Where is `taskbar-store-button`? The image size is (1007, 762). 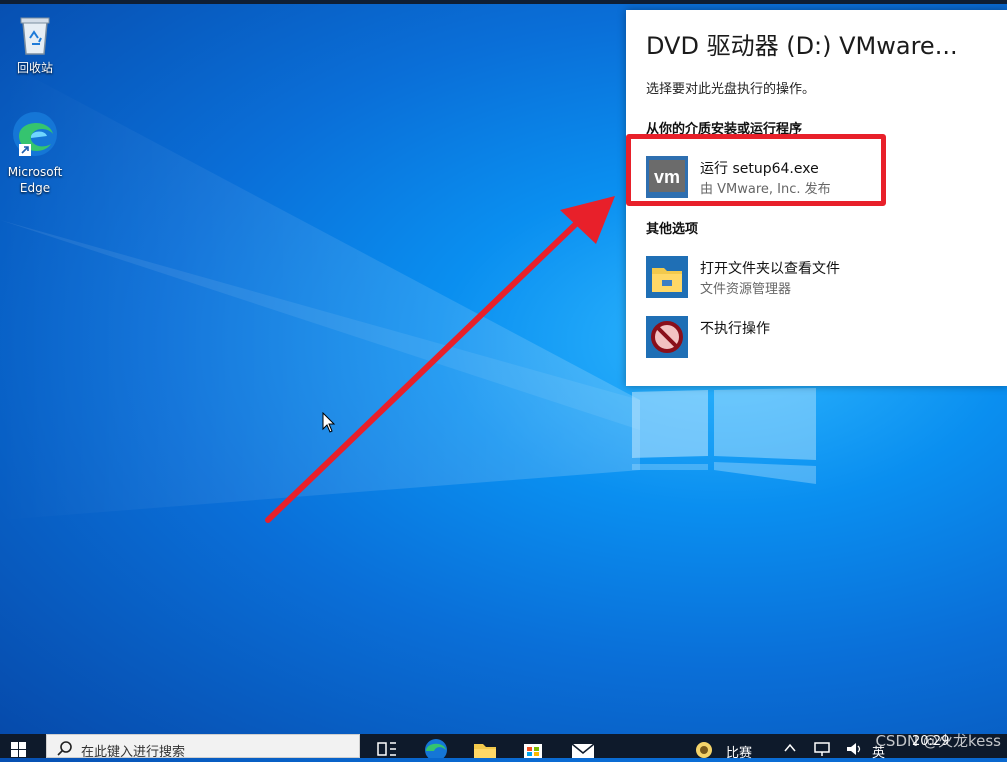
taskbar-store-button is located at coordinates (533, 746).